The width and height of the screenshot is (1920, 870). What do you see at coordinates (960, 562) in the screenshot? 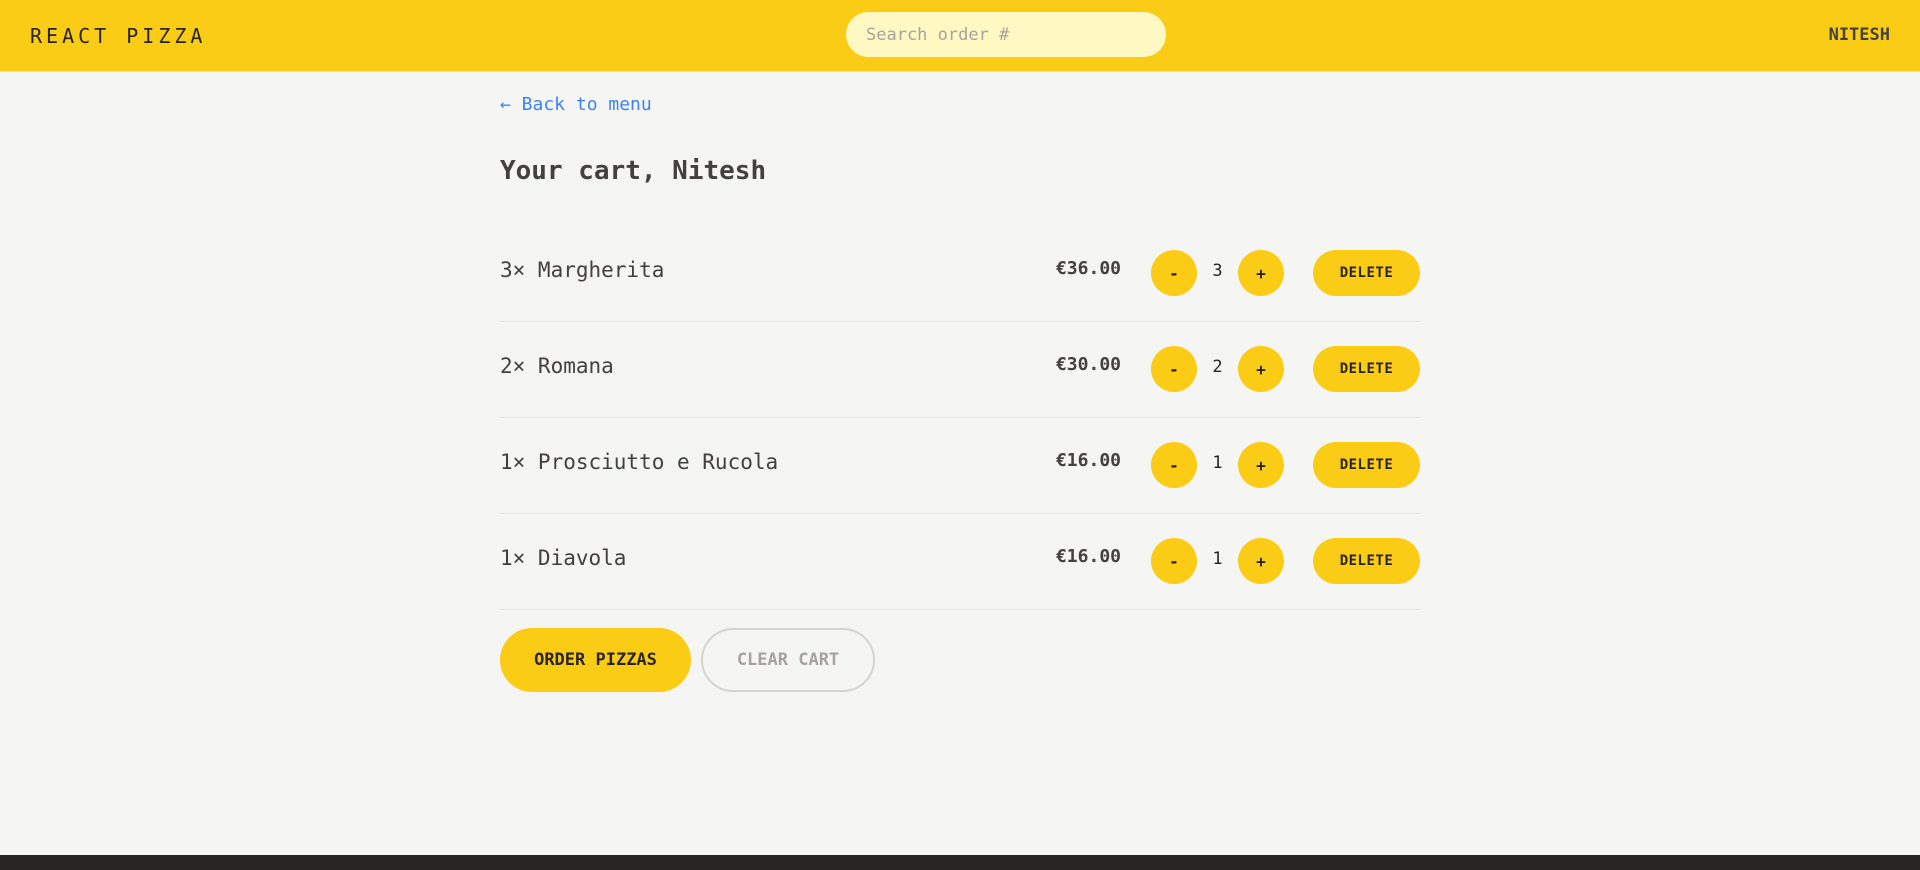
I see `cart-item: 1× Diavola €16.00 - 1 + DELETE` at bounding box center [960, 562].